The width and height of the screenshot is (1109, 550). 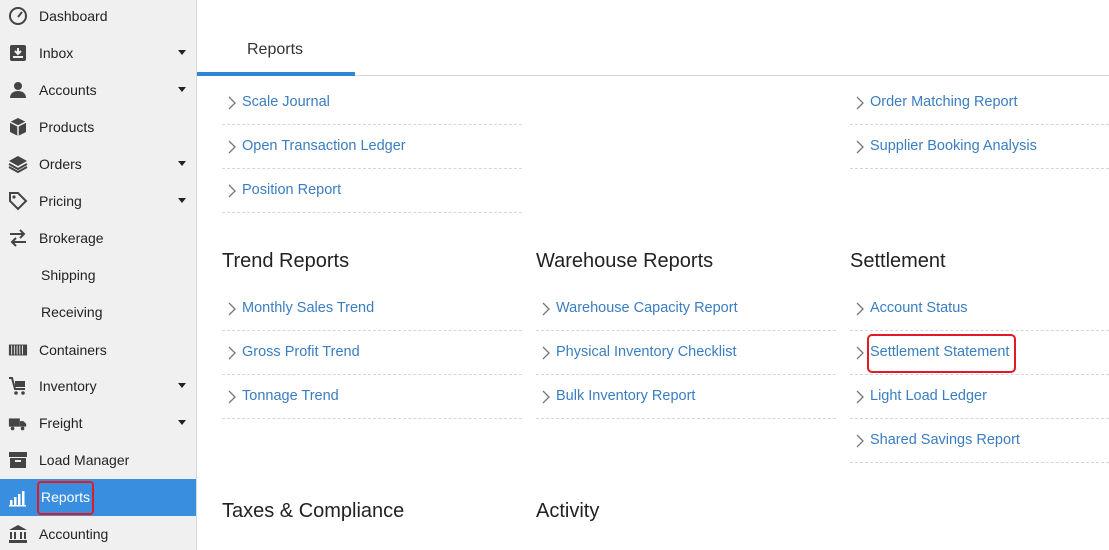 What do you see at coordinates (98, 90) in the screenshot?
I see `sidebar-item-accounts: Accounts` at bounding box center [98, 90].